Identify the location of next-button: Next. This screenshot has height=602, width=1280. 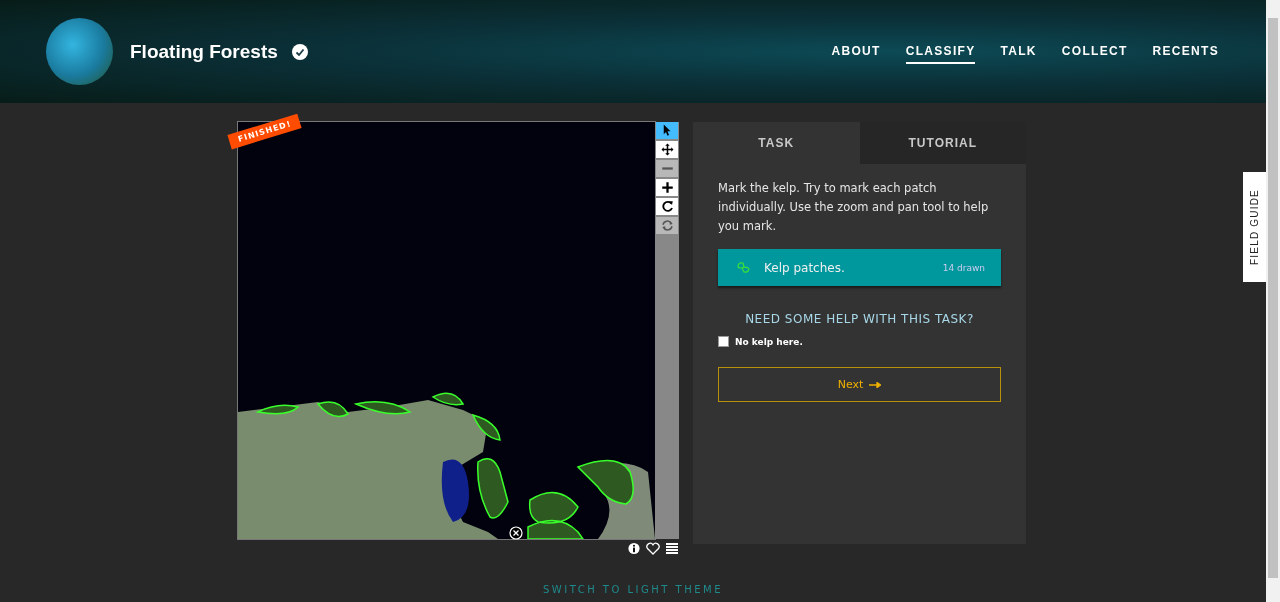
(859, 384).